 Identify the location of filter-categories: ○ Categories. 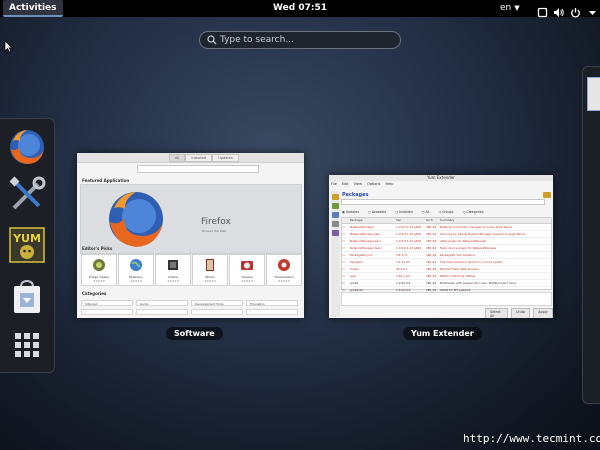
(473, 212).